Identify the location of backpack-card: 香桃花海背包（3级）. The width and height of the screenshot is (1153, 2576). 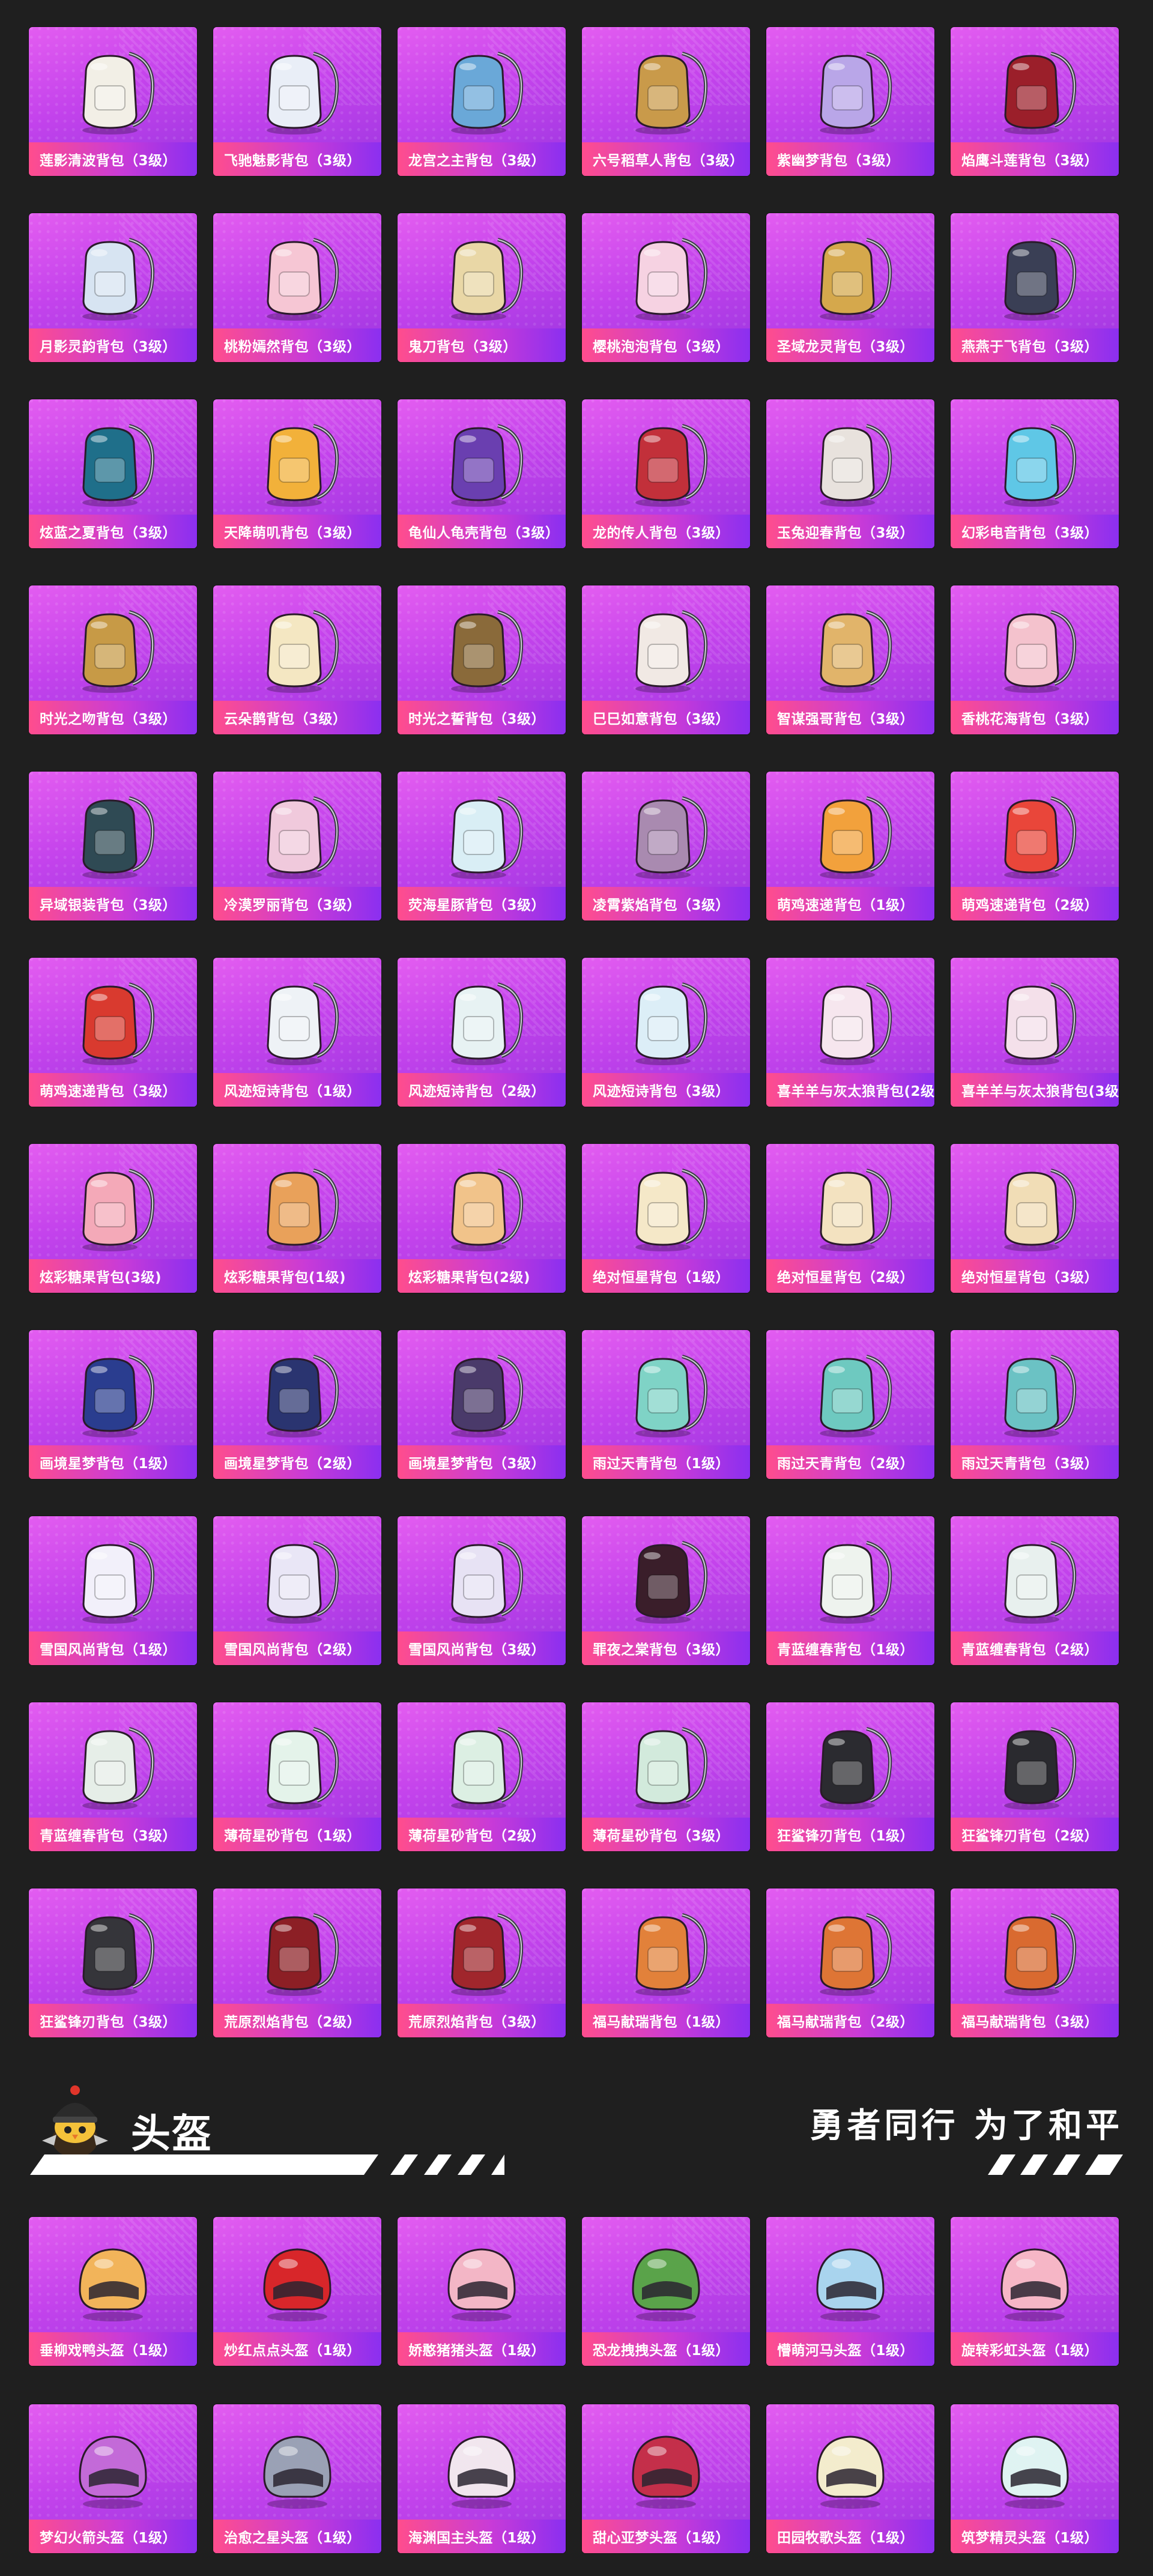
(1035, 659).